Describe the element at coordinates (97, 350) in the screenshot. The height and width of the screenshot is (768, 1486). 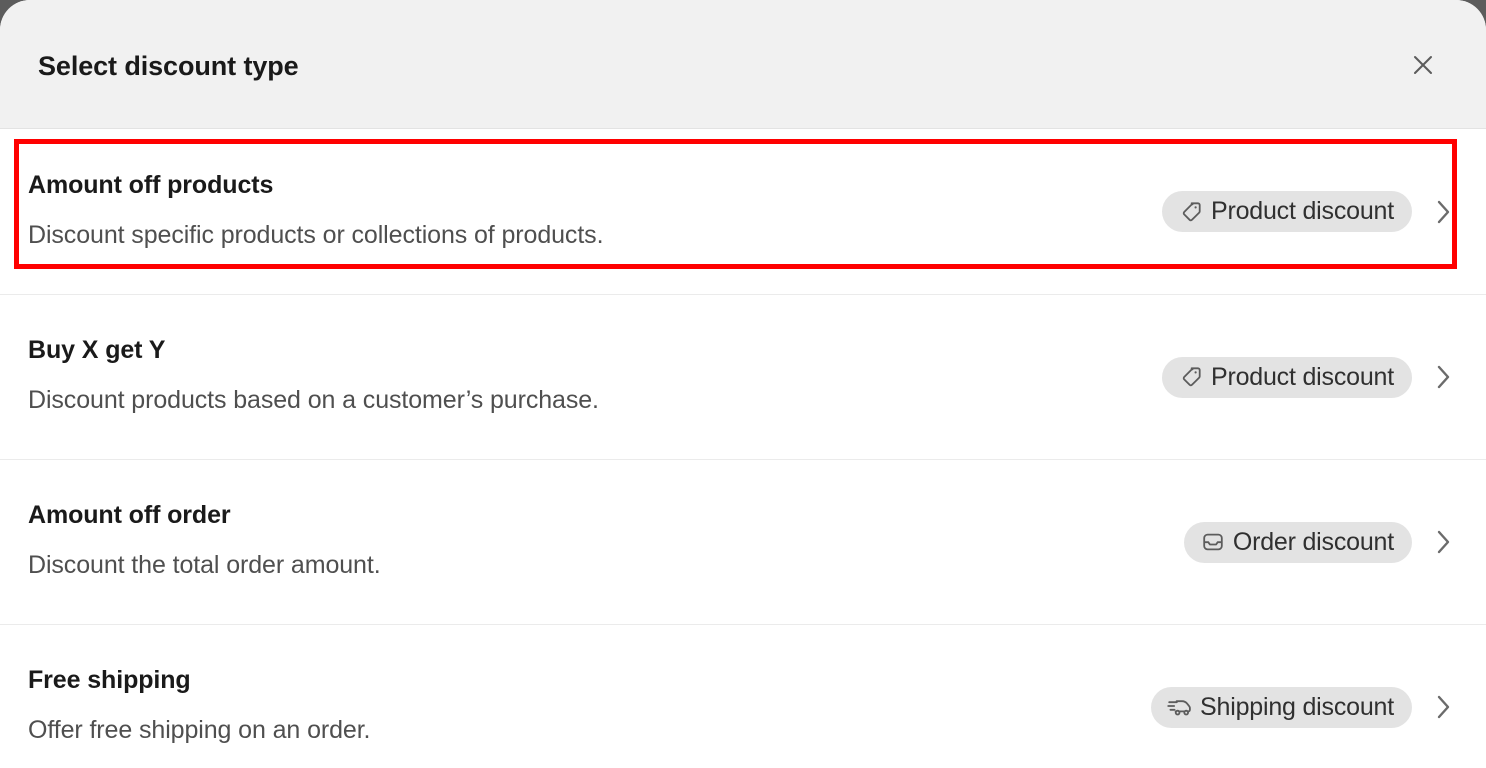
I see `option-title: Buy X get Y` at that location.